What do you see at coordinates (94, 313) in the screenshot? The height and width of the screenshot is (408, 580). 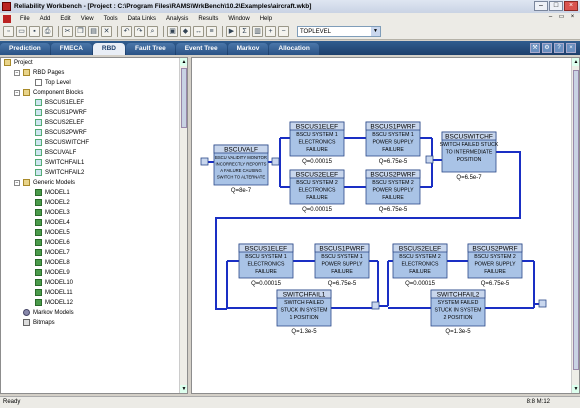 I see `tree-item-markov-models: Markov Models` at bounding box center [94, 313].